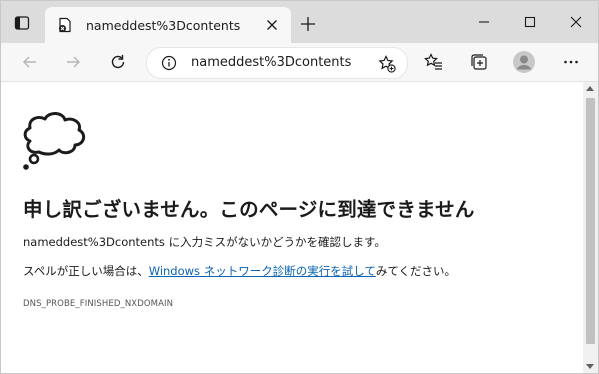  I want to click on typo-hint-text: nameddest%3Dcontents に入力ミスがないかどうかを確認します。, so click(204, 242).